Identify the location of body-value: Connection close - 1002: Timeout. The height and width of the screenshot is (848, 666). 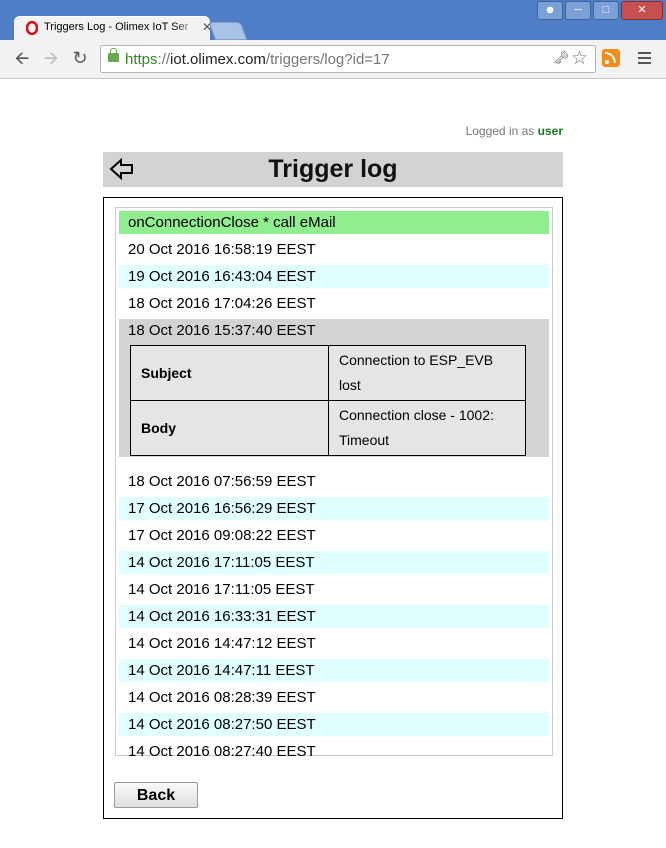
(427, 428).